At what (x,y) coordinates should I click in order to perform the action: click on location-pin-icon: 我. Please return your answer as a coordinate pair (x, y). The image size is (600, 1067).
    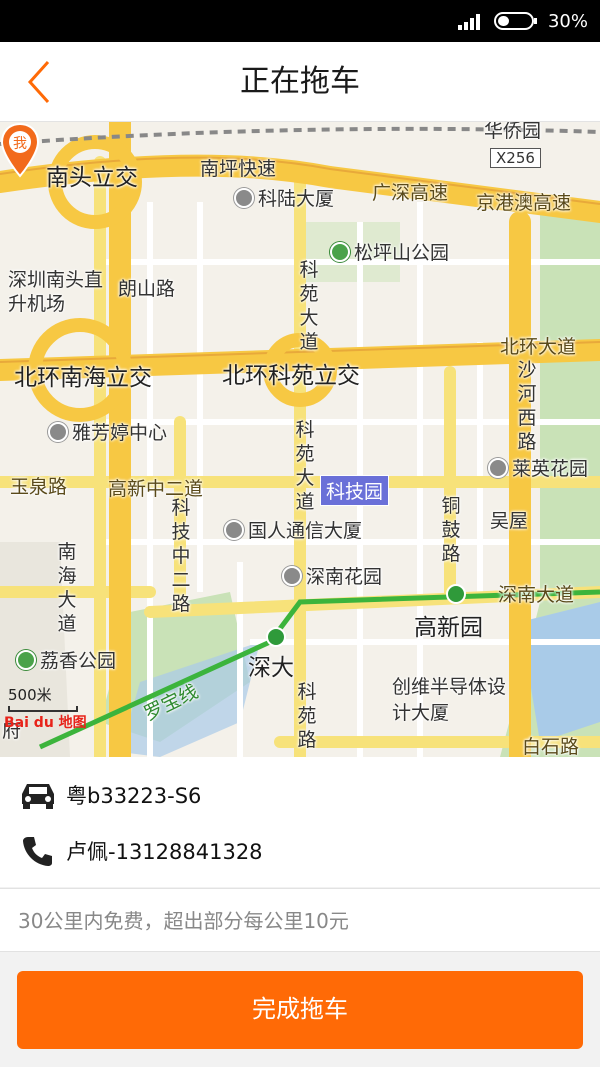
    Looking at the image, I should click on (20, 150).